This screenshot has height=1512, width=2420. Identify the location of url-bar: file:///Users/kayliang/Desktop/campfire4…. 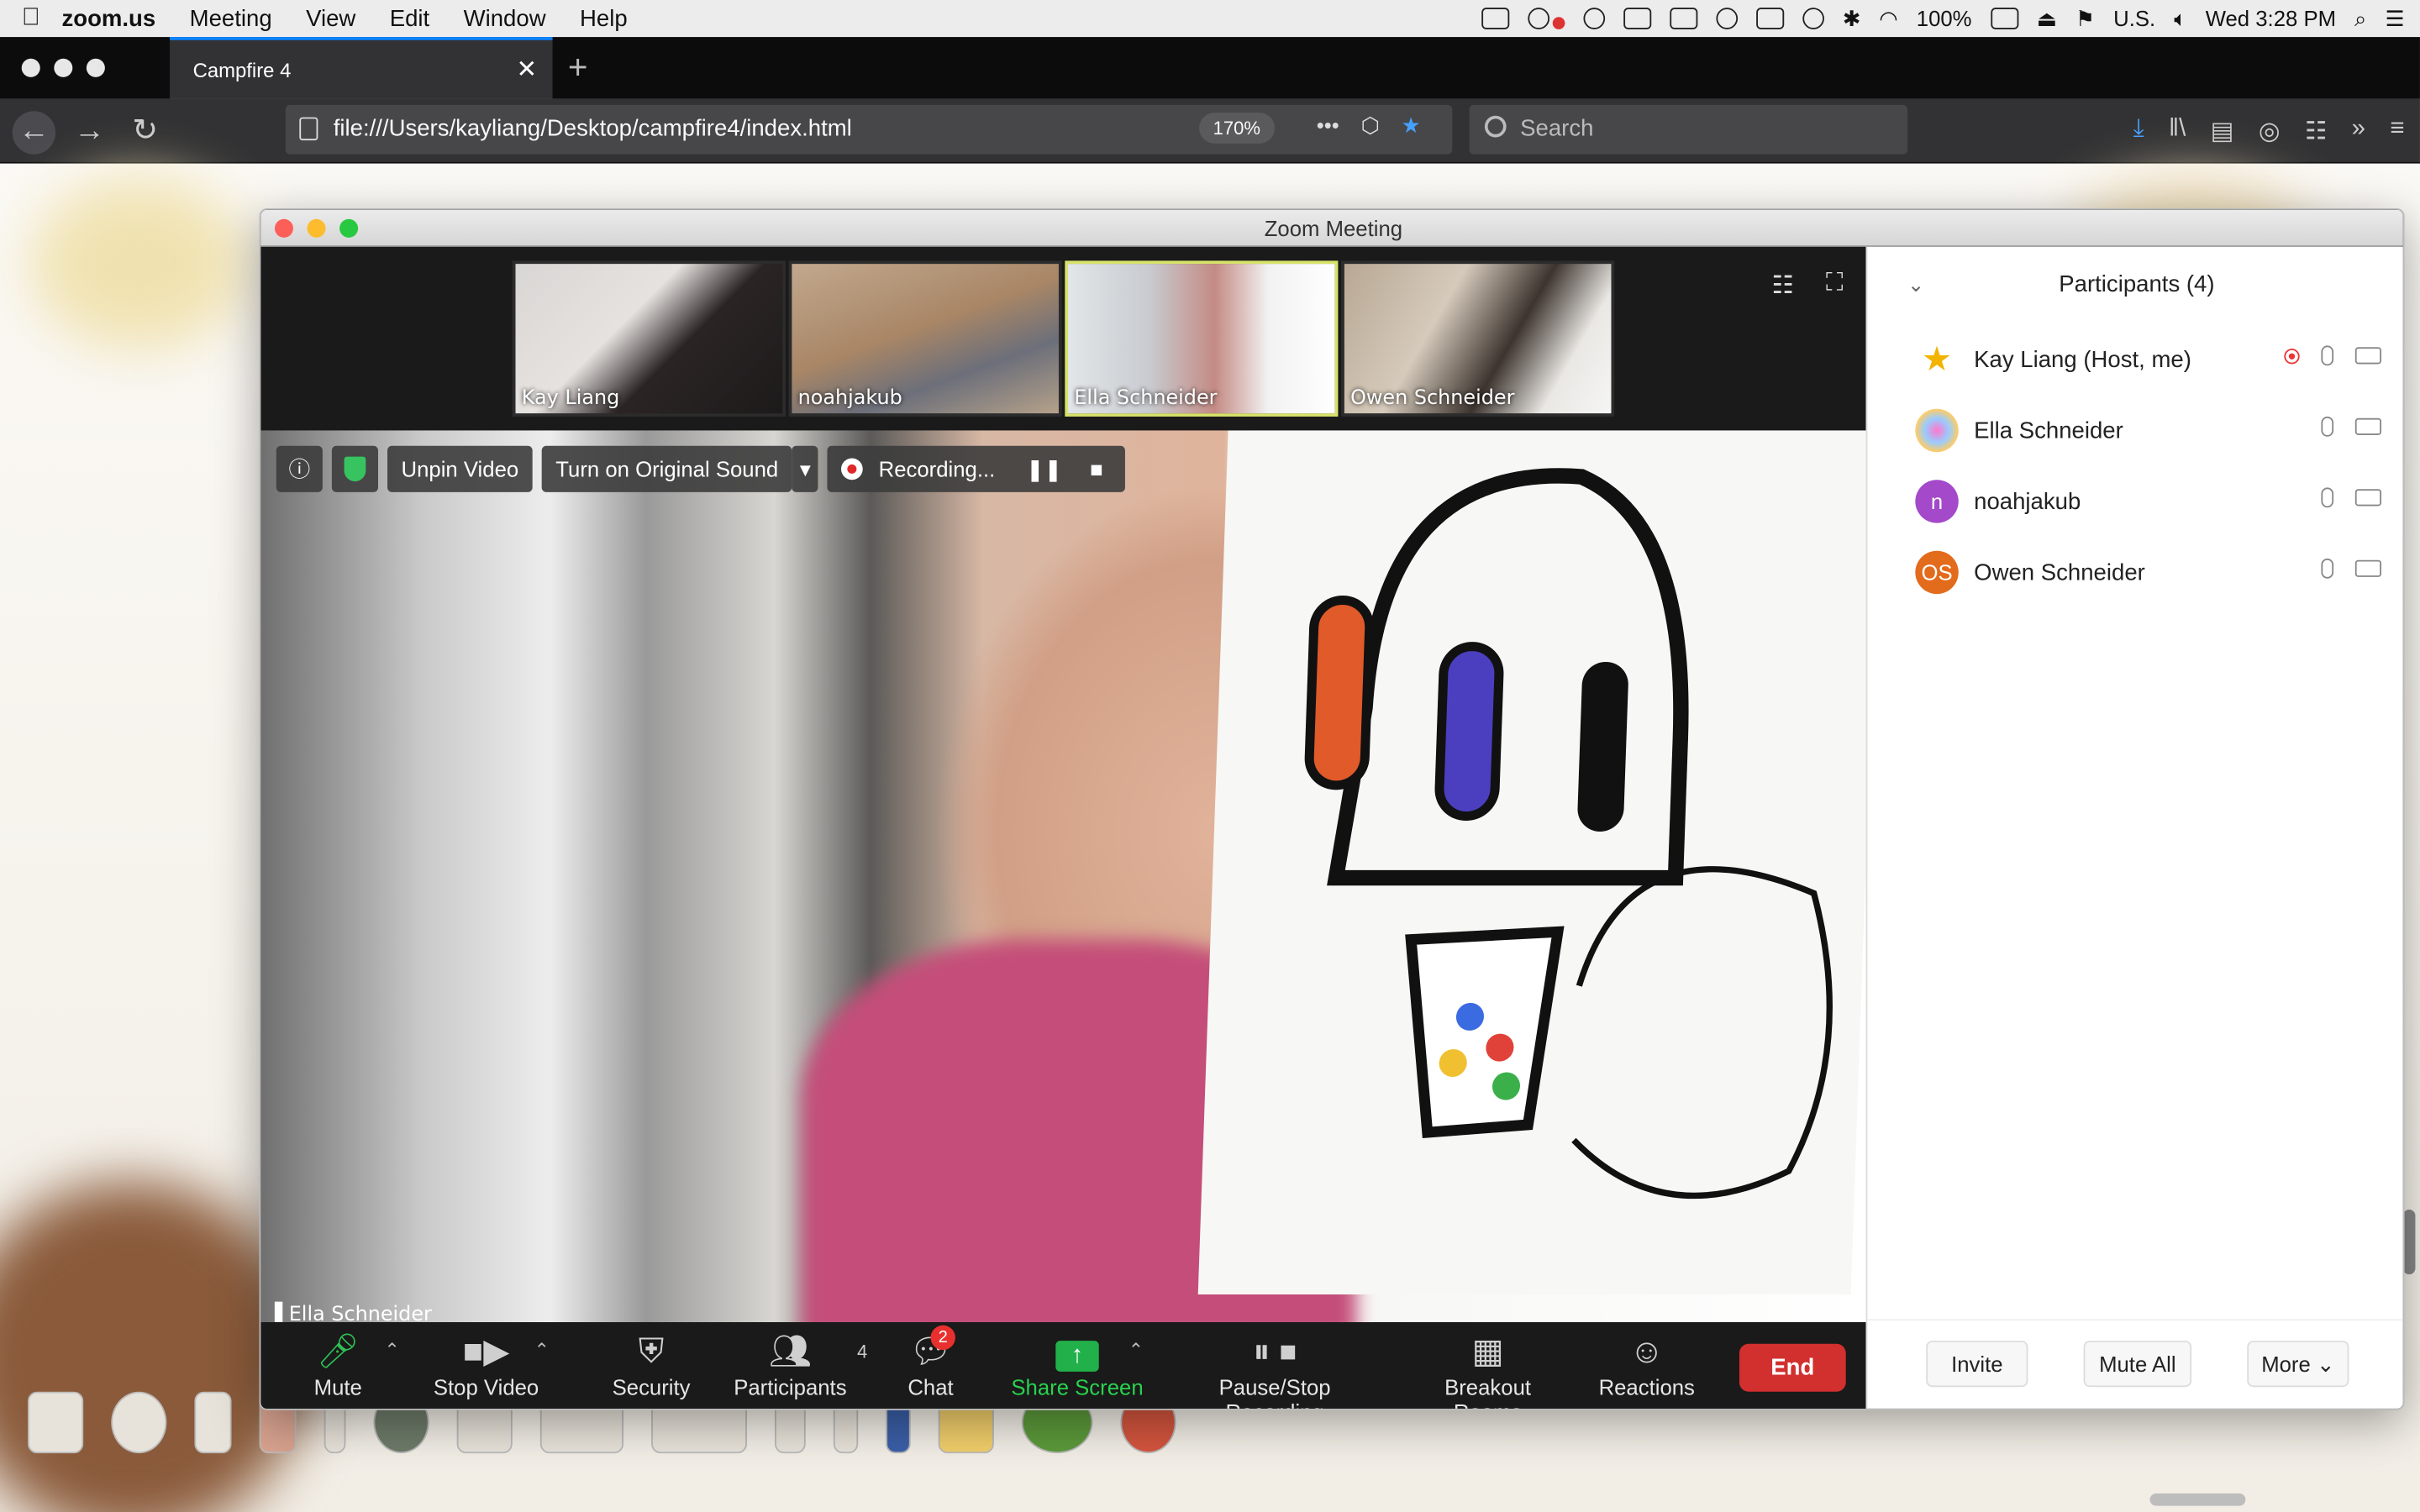
(869, 129).